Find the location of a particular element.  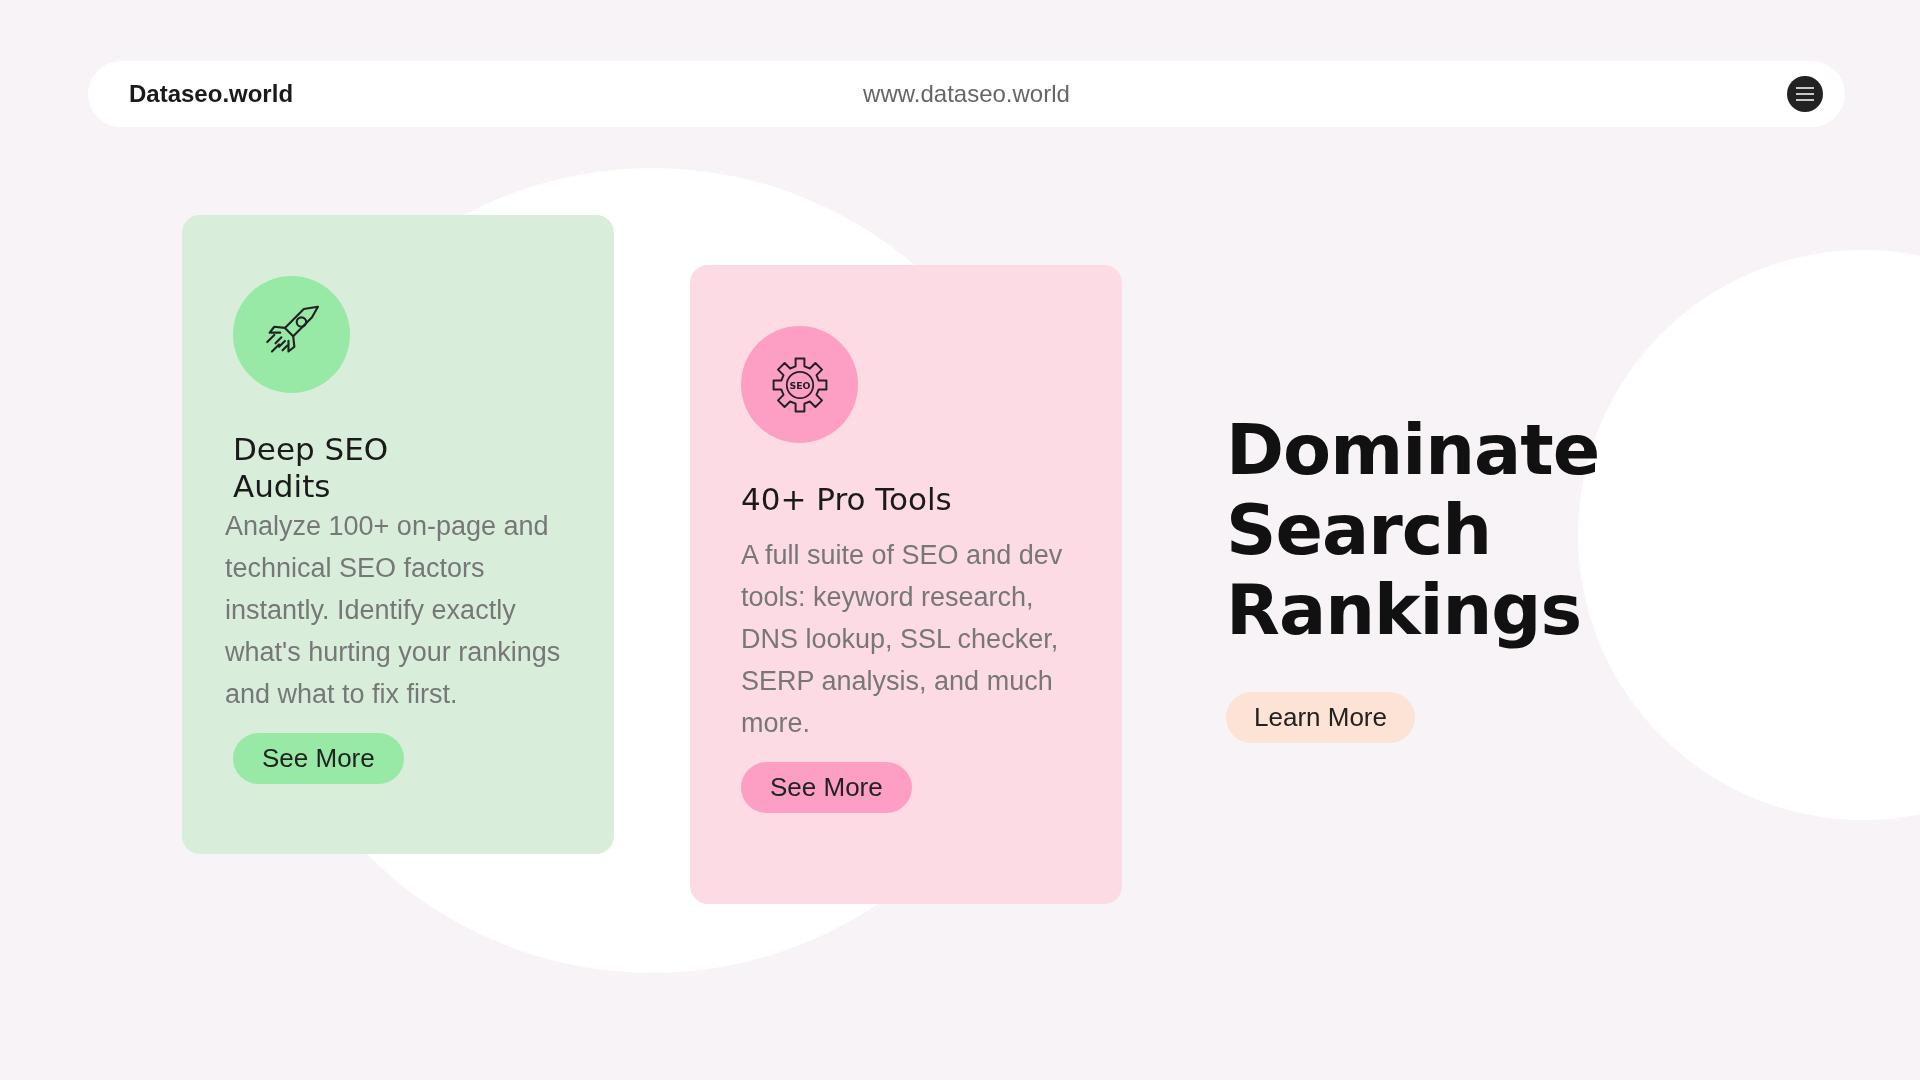

menu-icon is located at coordinates (1805, 94).